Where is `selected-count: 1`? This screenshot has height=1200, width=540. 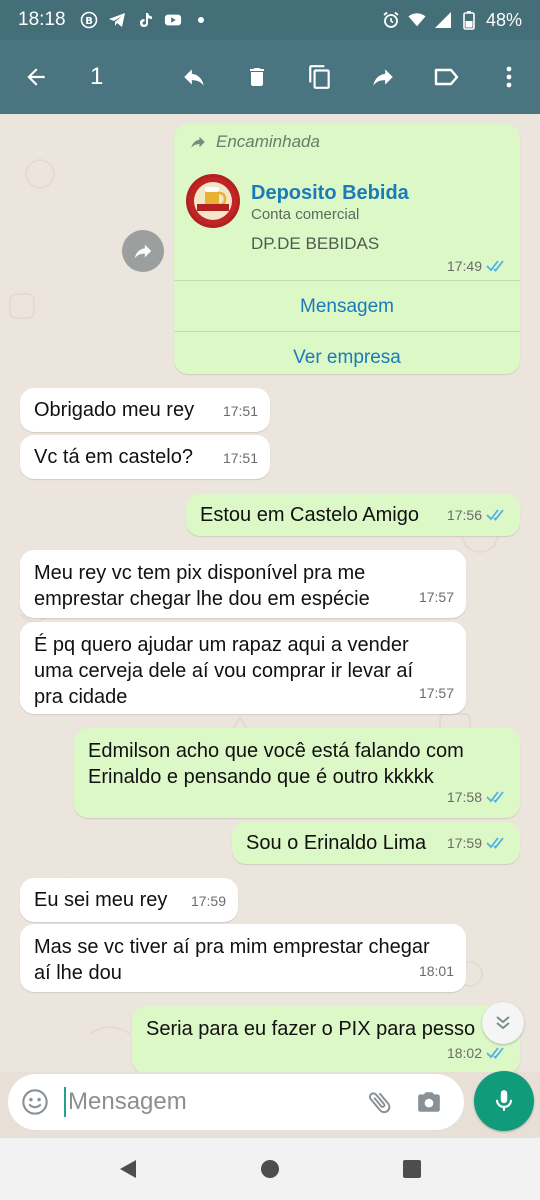 selected-count: 1 is located at coordinates (97, 76).